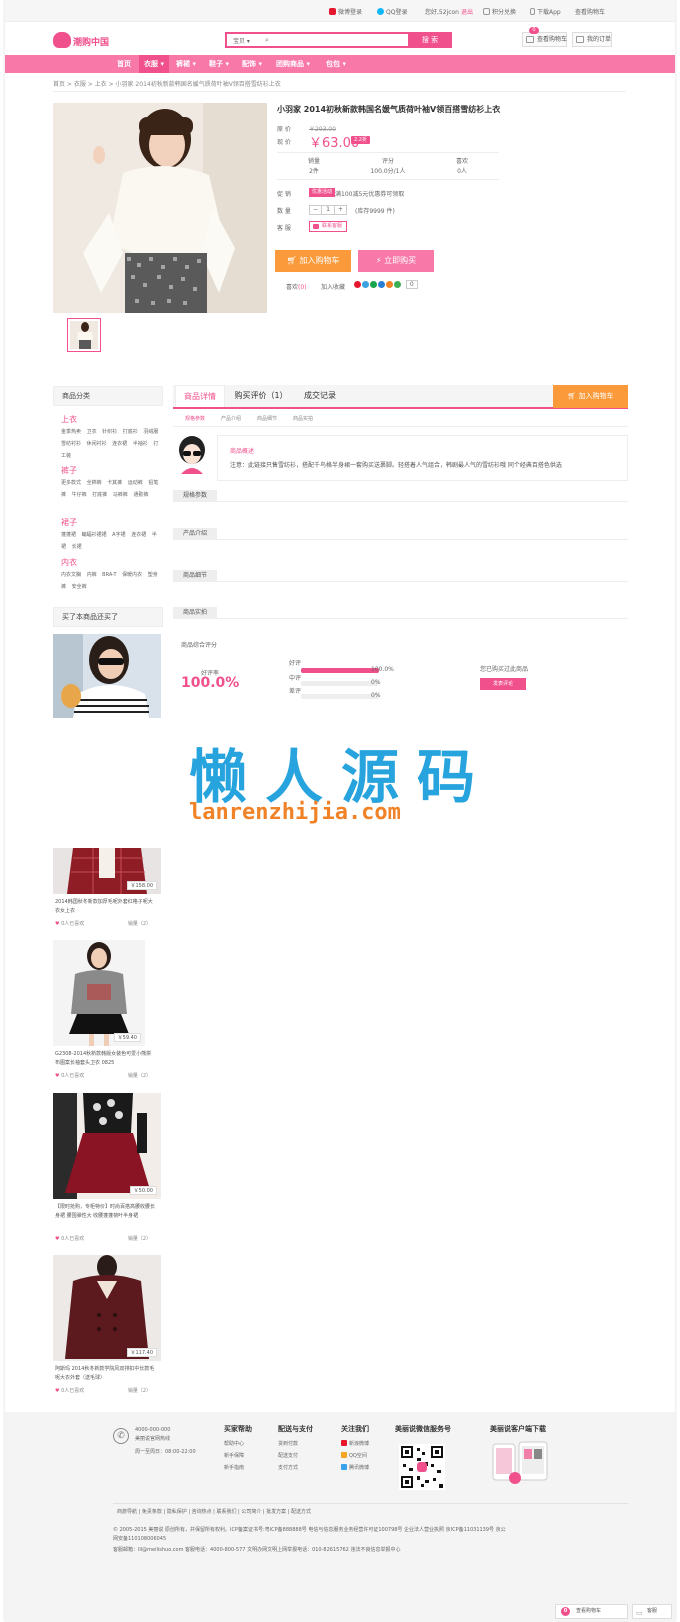 The width and height of the screenshot is (680, 1622). What do you see at coordinates (400, 496) in the screenshot?
I see `section-specs: 规格参数` at bounding box center [400, 496].